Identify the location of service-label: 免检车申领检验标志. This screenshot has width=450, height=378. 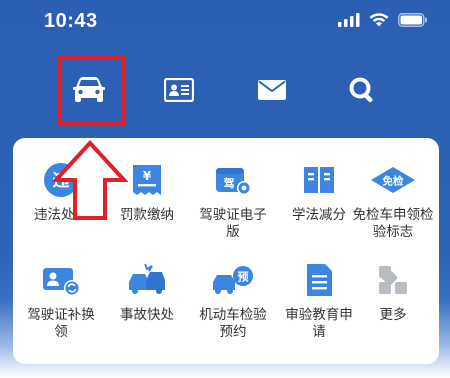
(393, 223).